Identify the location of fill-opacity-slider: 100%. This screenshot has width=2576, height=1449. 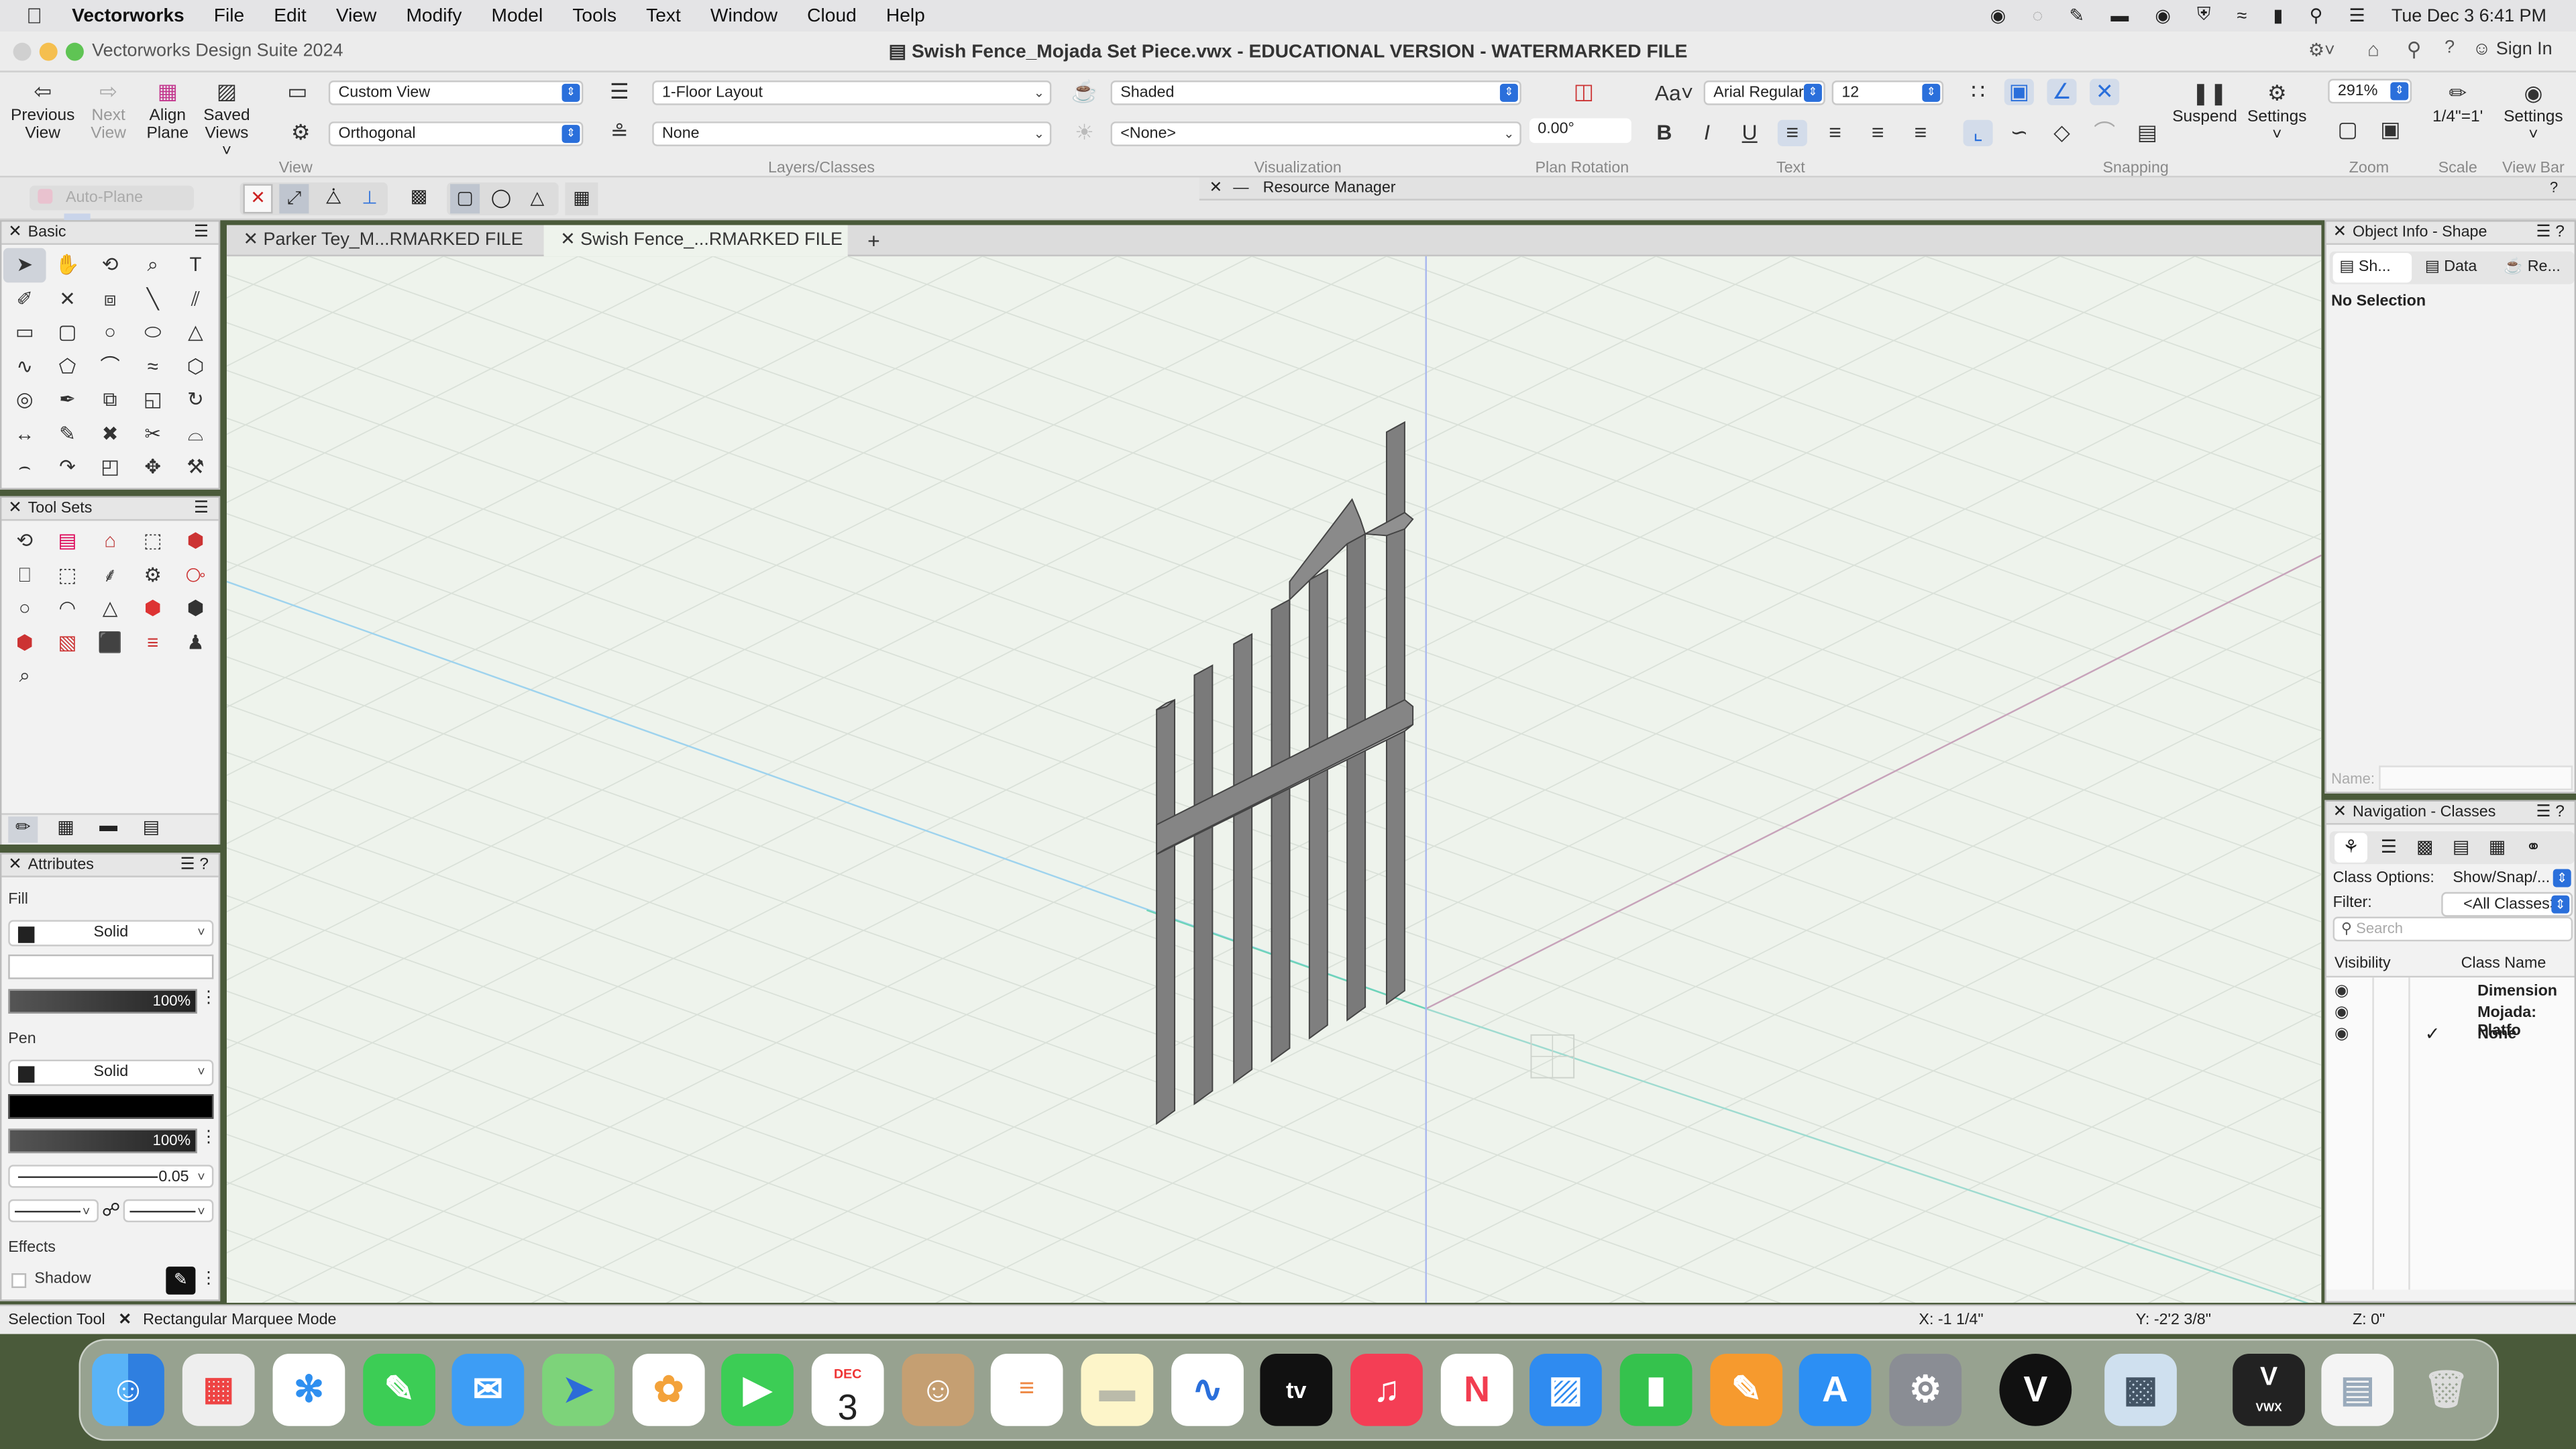
(102, 1001).